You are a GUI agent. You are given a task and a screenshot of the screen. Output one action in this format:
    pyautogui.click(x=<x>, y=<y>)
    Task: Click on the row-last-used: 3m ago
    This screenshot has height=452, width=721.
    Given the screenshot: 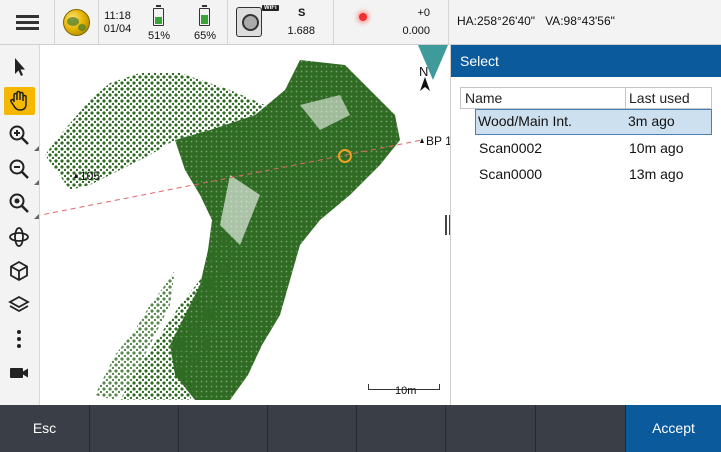 What is the action you would take?
    pyautogui.click(x=651, y=121)
    